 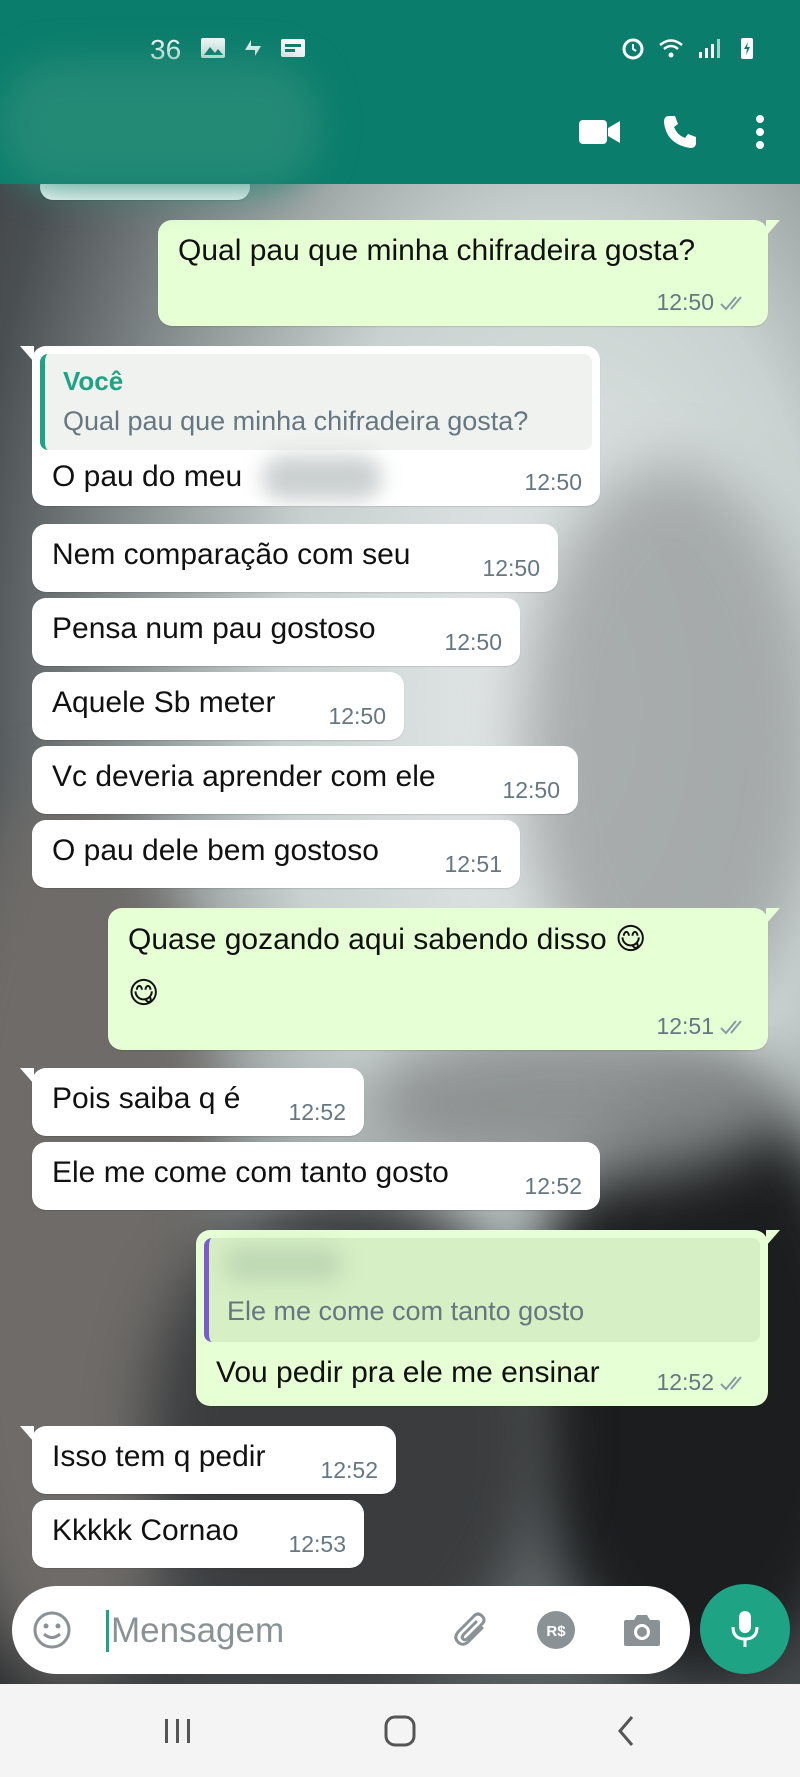 What do you see at coordinates (293, 48) in the screenshot?
I see `notification-icon` at bounding box center [293, 48].